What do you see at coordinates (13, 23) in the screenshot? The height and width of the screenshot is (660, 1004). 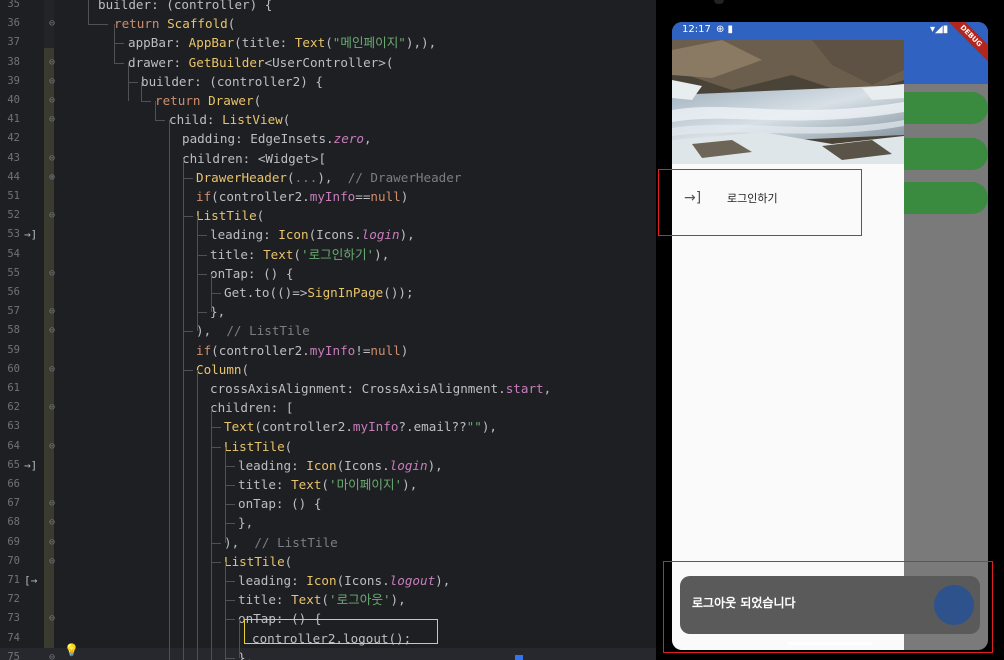 I see `line-number: 36` at bounding box center [13, 23].